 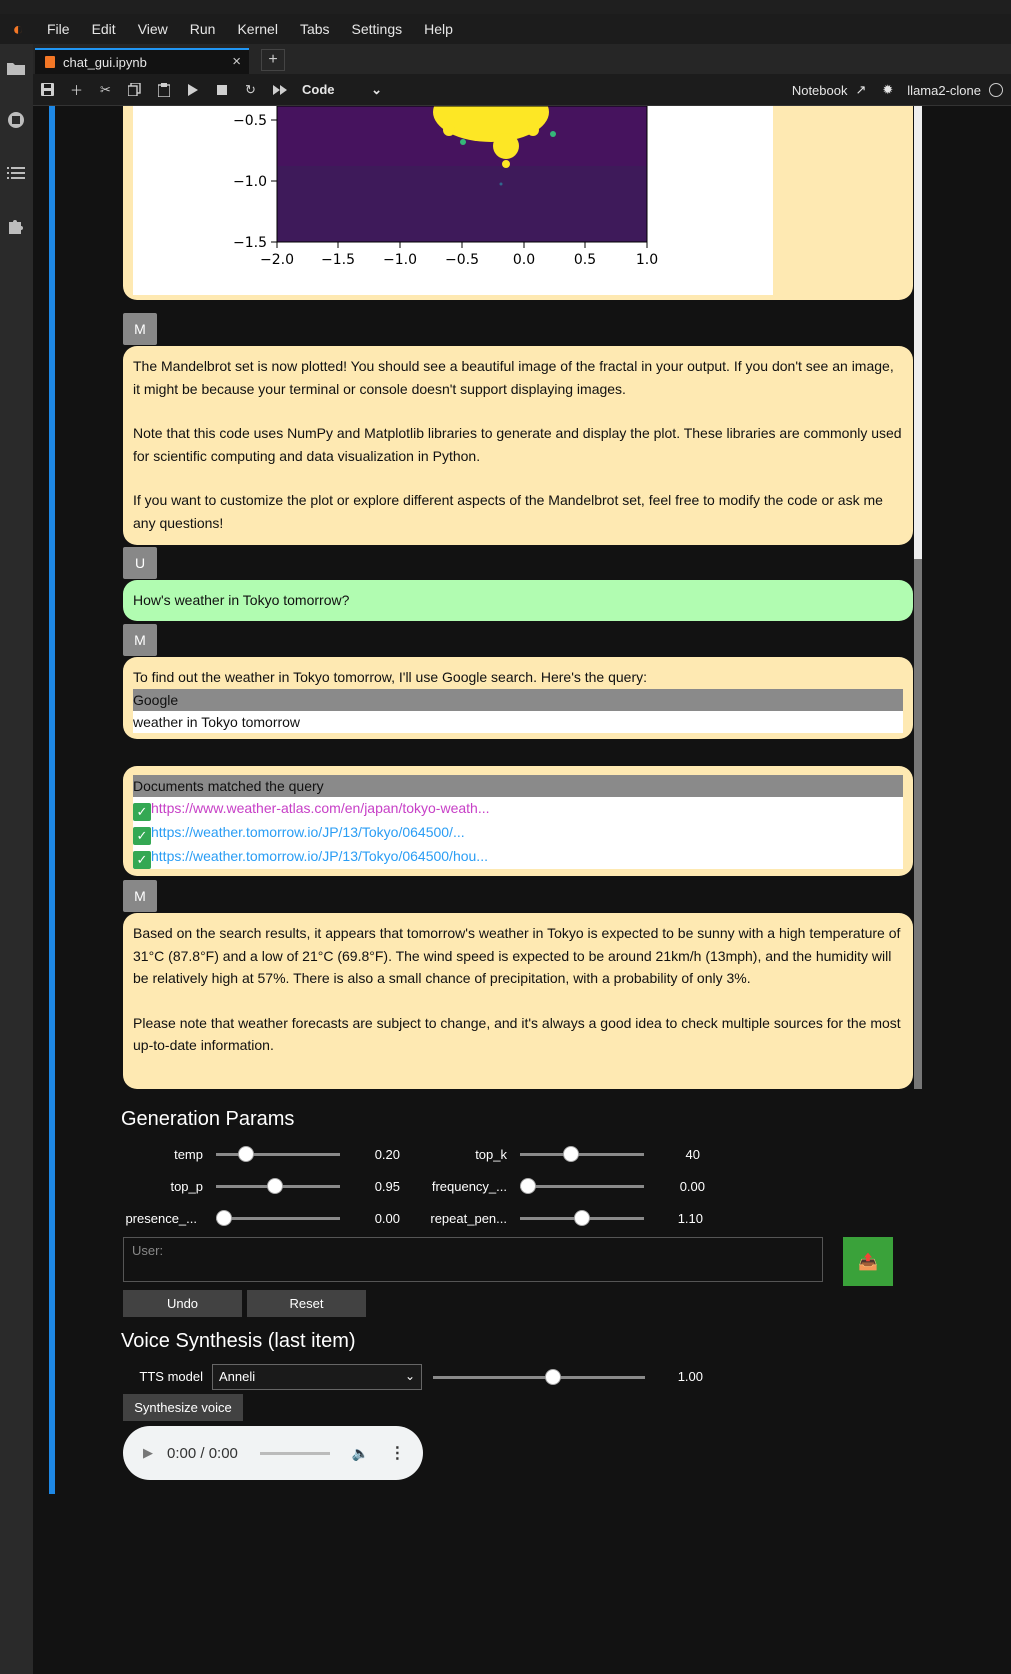 I want to click on menu-view: View, so click(x=153, y=29).